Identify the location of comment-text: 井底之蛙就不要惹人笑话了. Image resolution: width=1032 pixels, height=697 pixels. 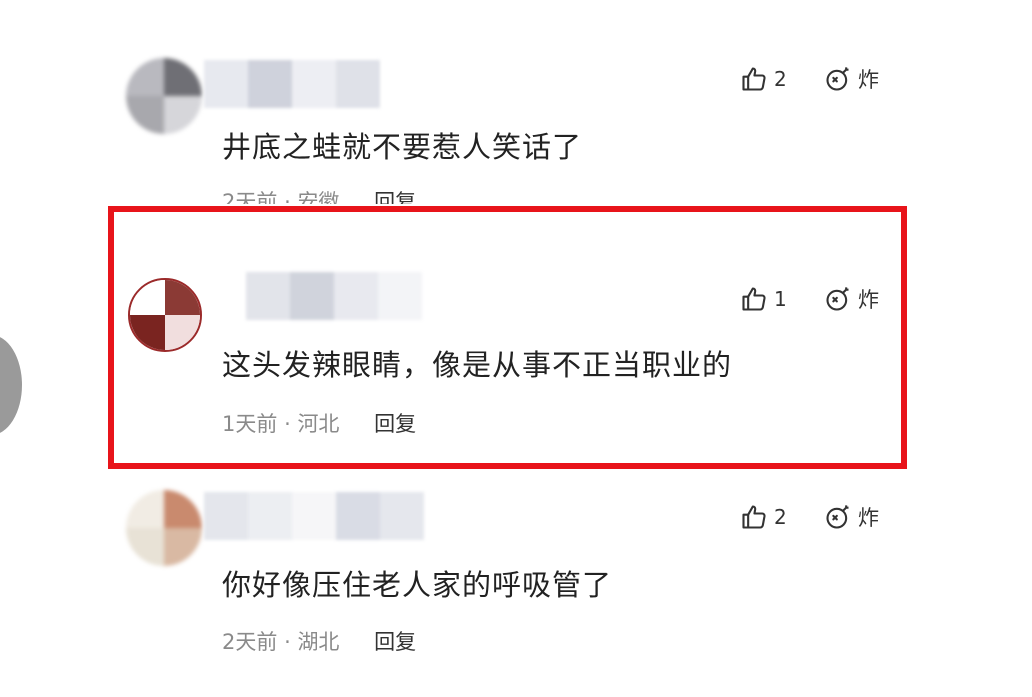
(402, 147).